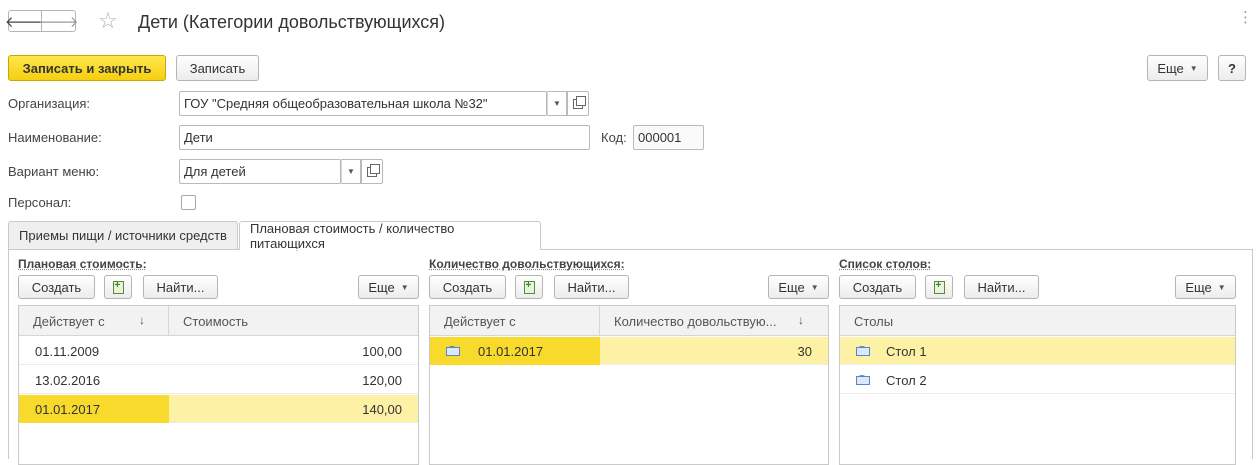 The height and width of the screenshot is (465, 1257). Describe the element at coordinates (885, 264) in the screenshot. I see `tables-section-title: Список столов:` at that location.